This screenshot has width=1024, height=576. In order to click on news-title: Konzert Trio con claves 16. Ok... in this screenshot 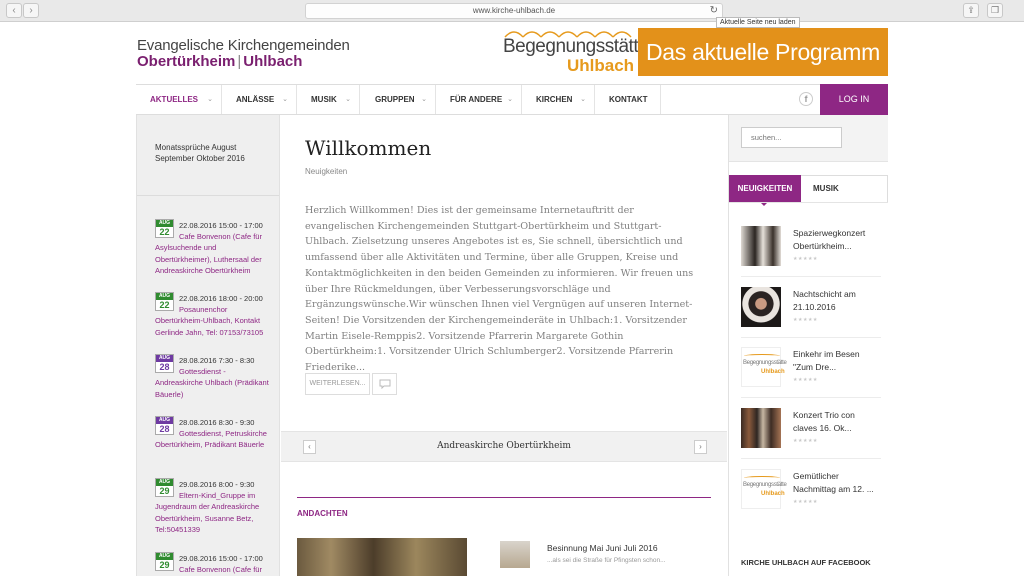, I will do `click(837, 422)`.